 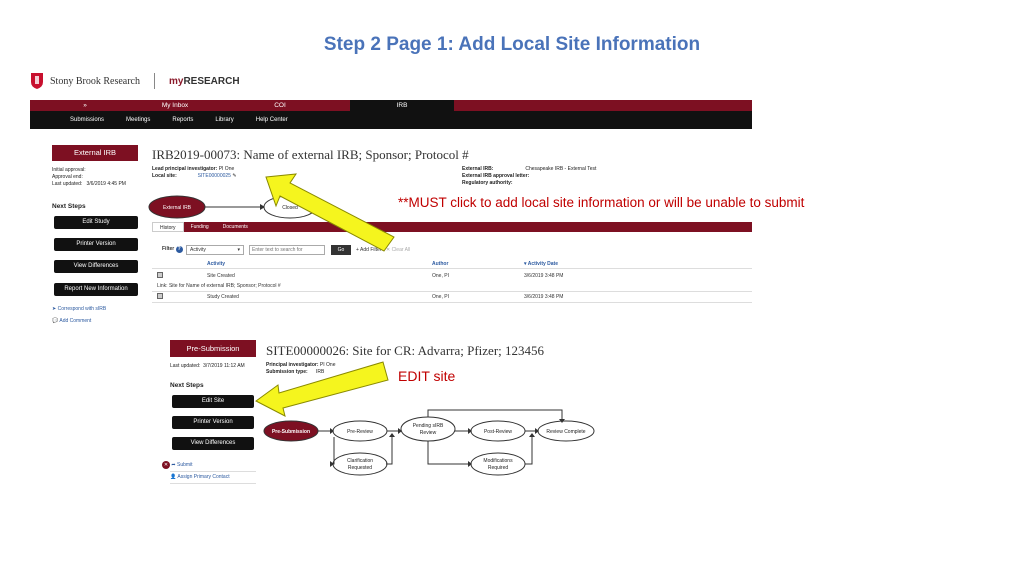 I want to click on edit-site-annotation: EDIT site, so click(x=427, y=376).